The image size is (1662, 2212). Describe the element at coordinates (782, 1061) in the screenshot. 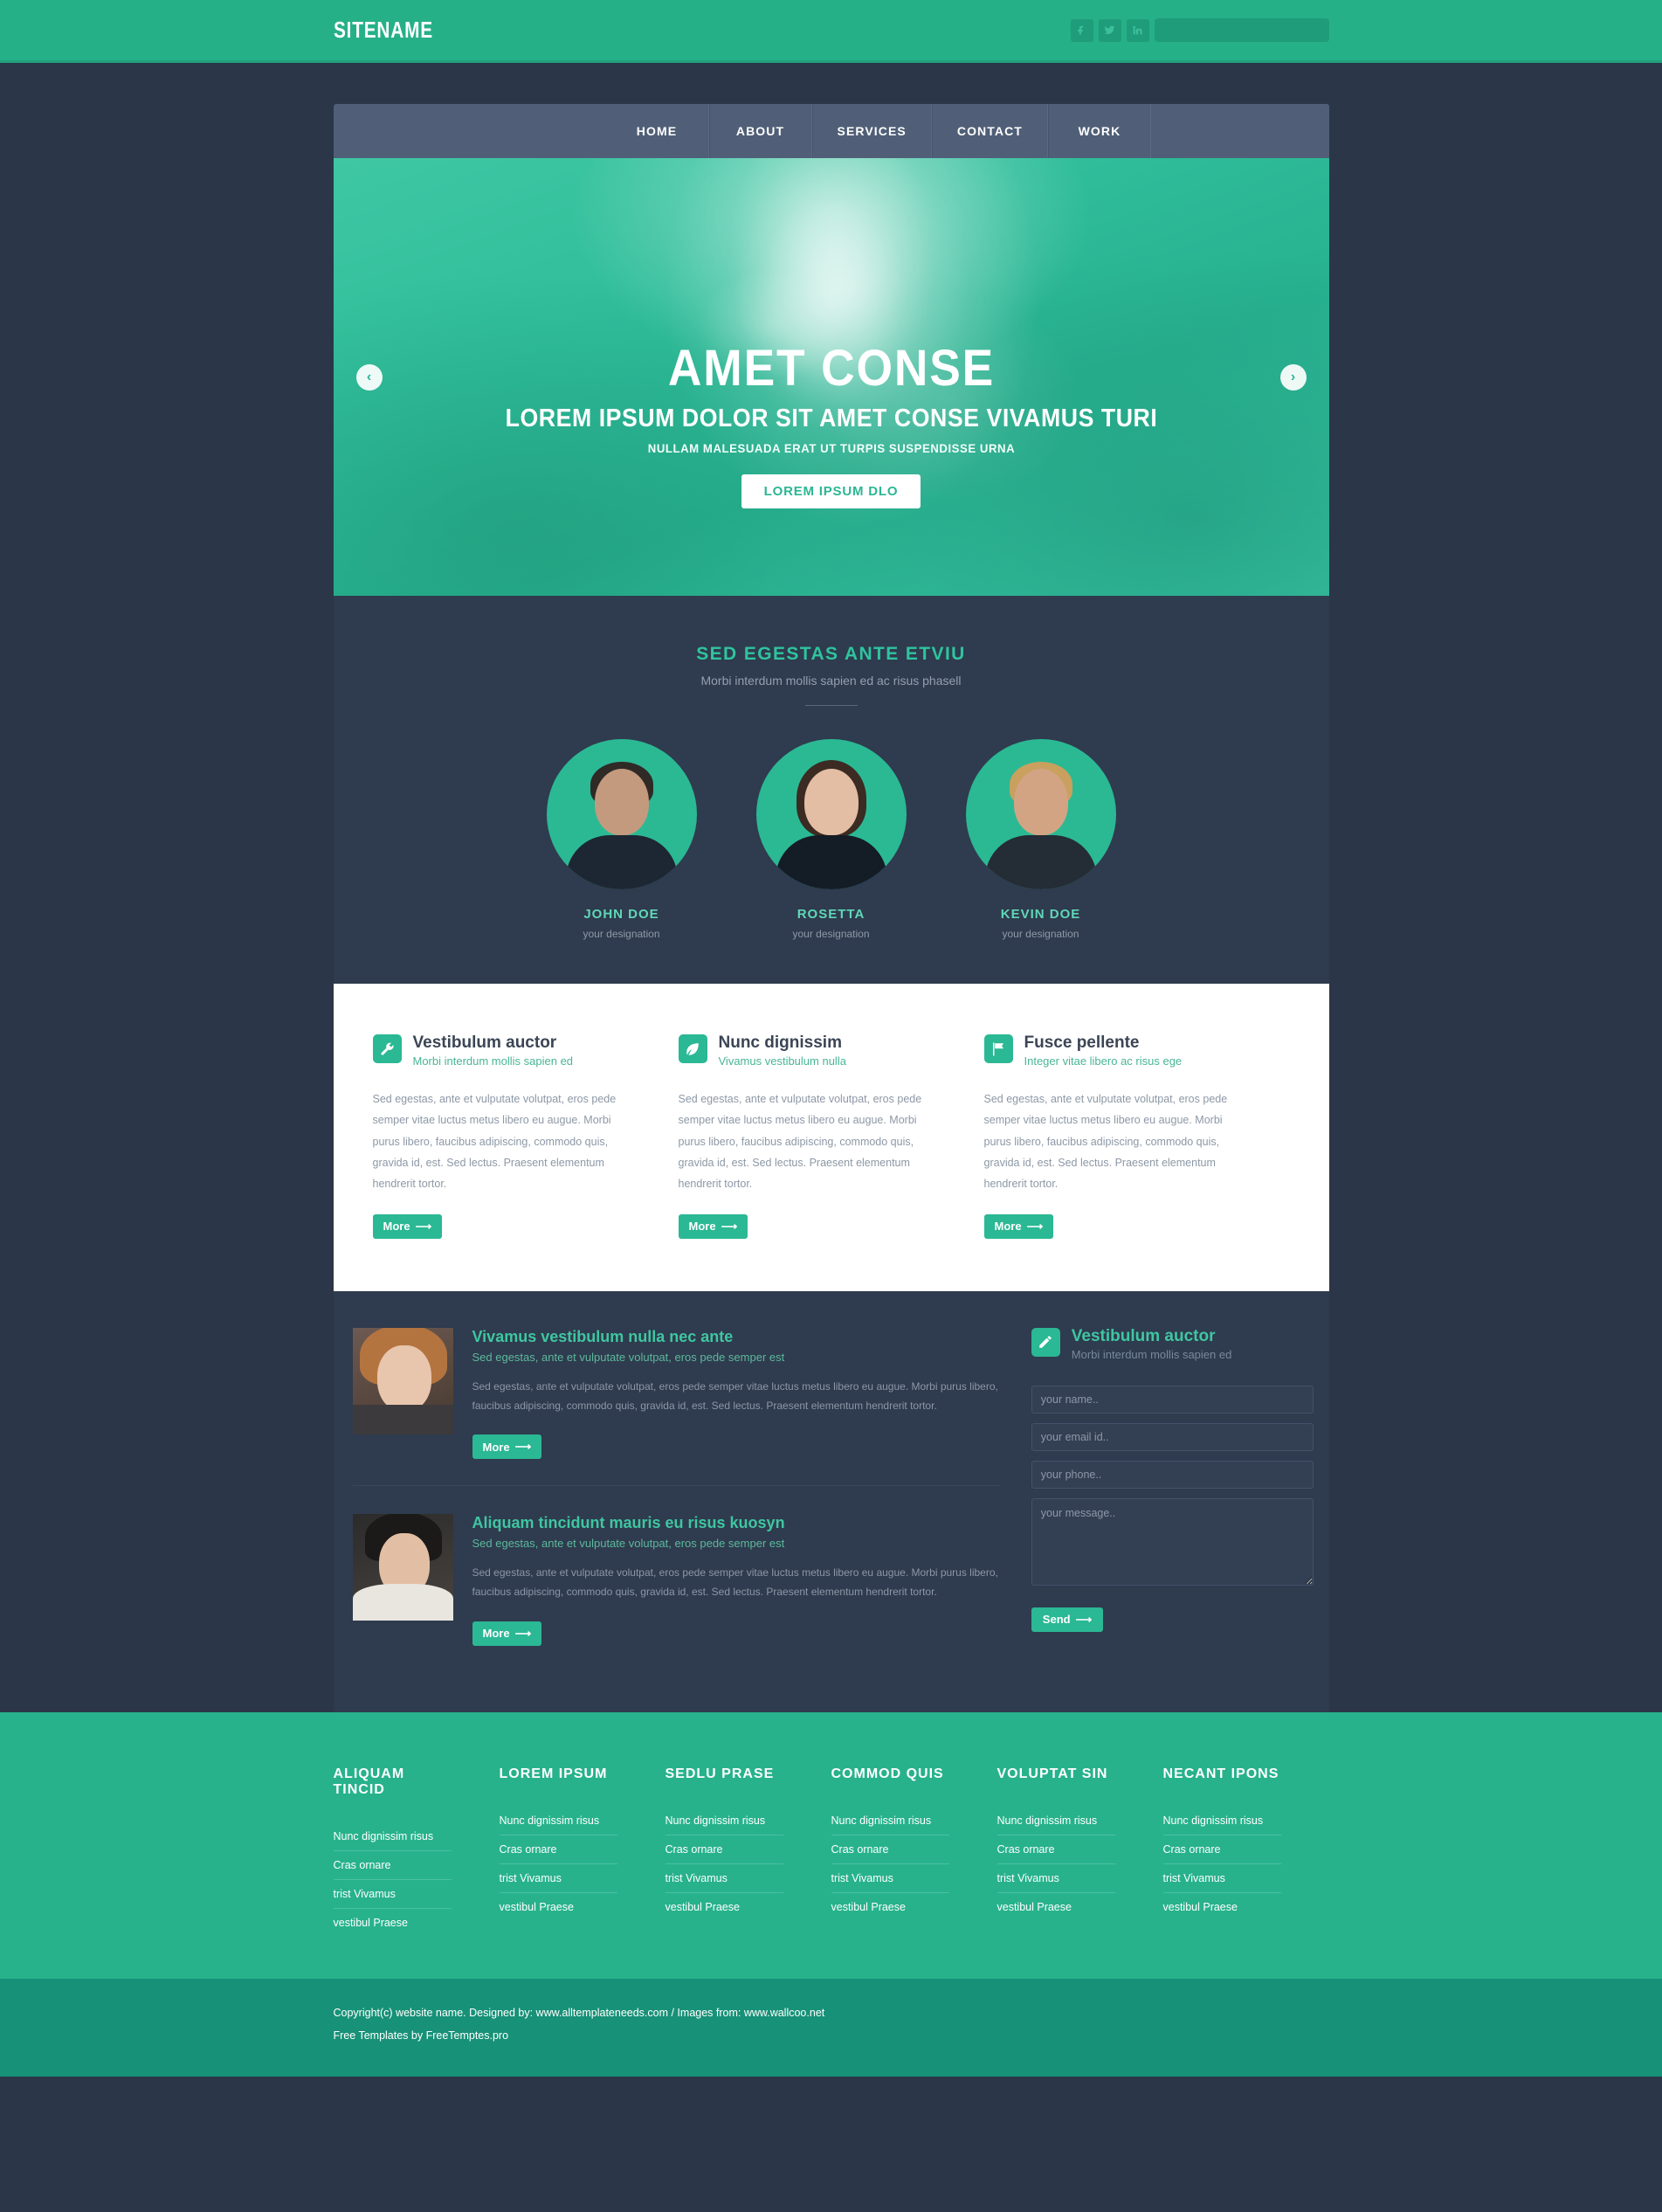

I see `feature-subtitle: Vivamus vestibulum nulla` at that location.